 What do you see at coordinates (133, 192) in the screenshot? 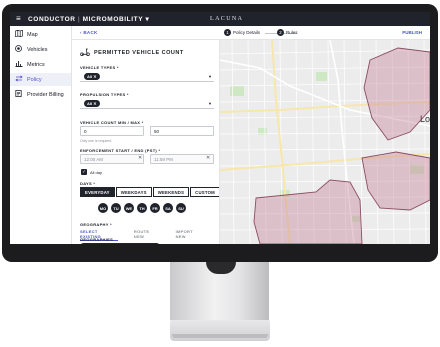
I see `day-mode-weekdays: WEEKDAYS` at bounding box center [133, 192].